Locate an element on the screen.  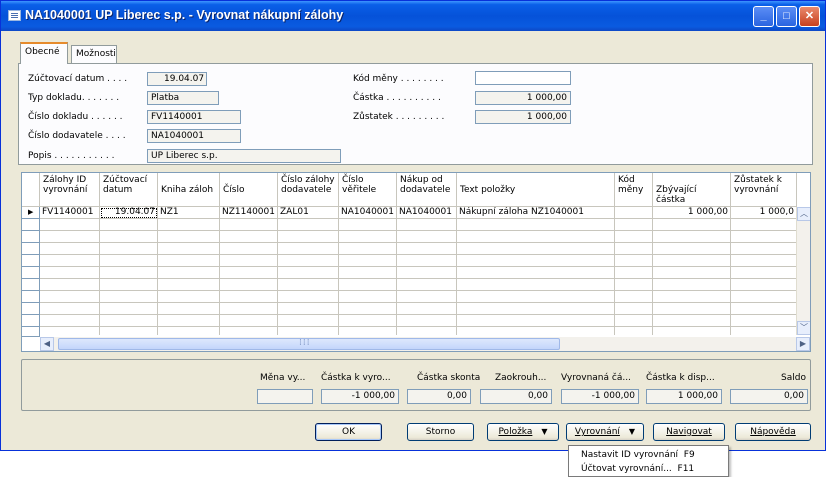
document-no-field: FV1140001 is located at coordinates (194, 117).